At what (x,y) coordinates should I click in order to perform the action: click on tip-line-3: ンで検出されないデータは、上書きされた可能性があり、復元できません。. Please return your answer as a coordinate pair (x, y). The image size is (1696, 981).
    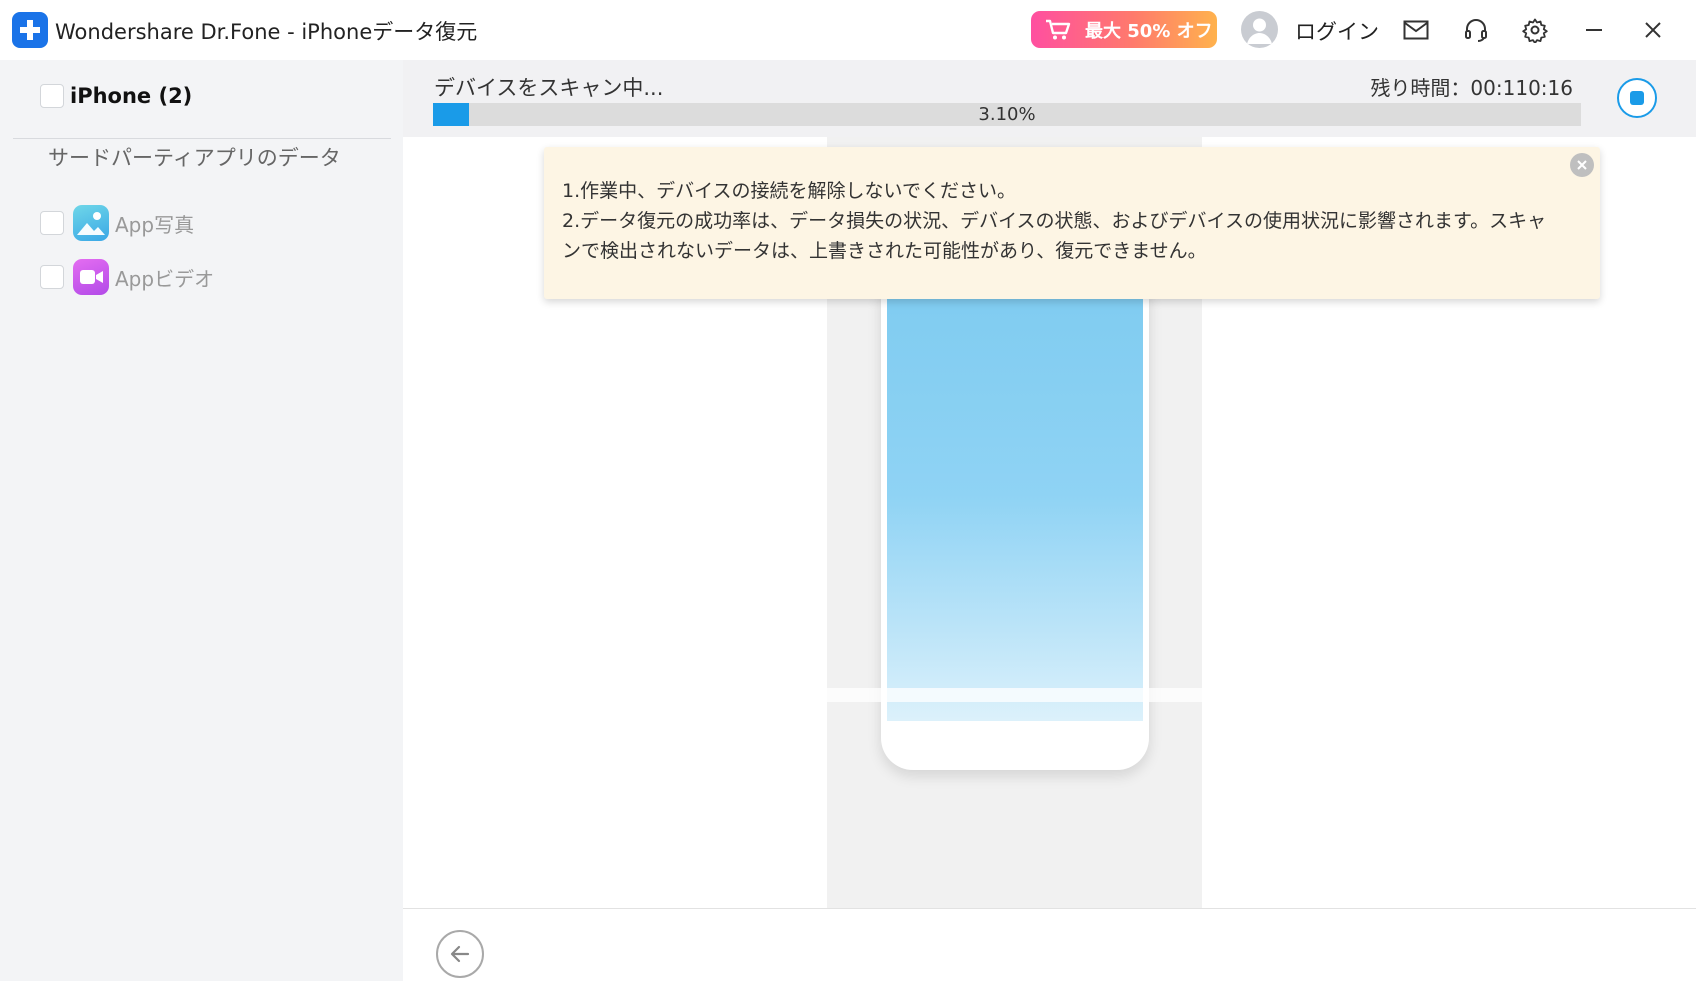
    Looking at the image, I should click on (884, 251).